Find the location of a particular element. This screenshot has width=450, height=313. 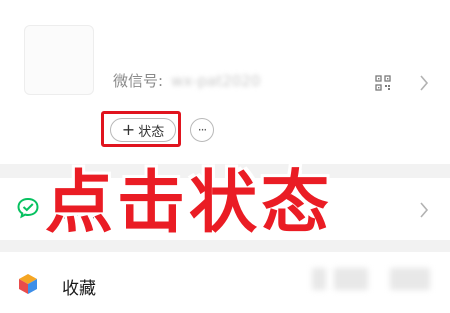

add-status-button: + 状态 is located at coordinates (143, 130).